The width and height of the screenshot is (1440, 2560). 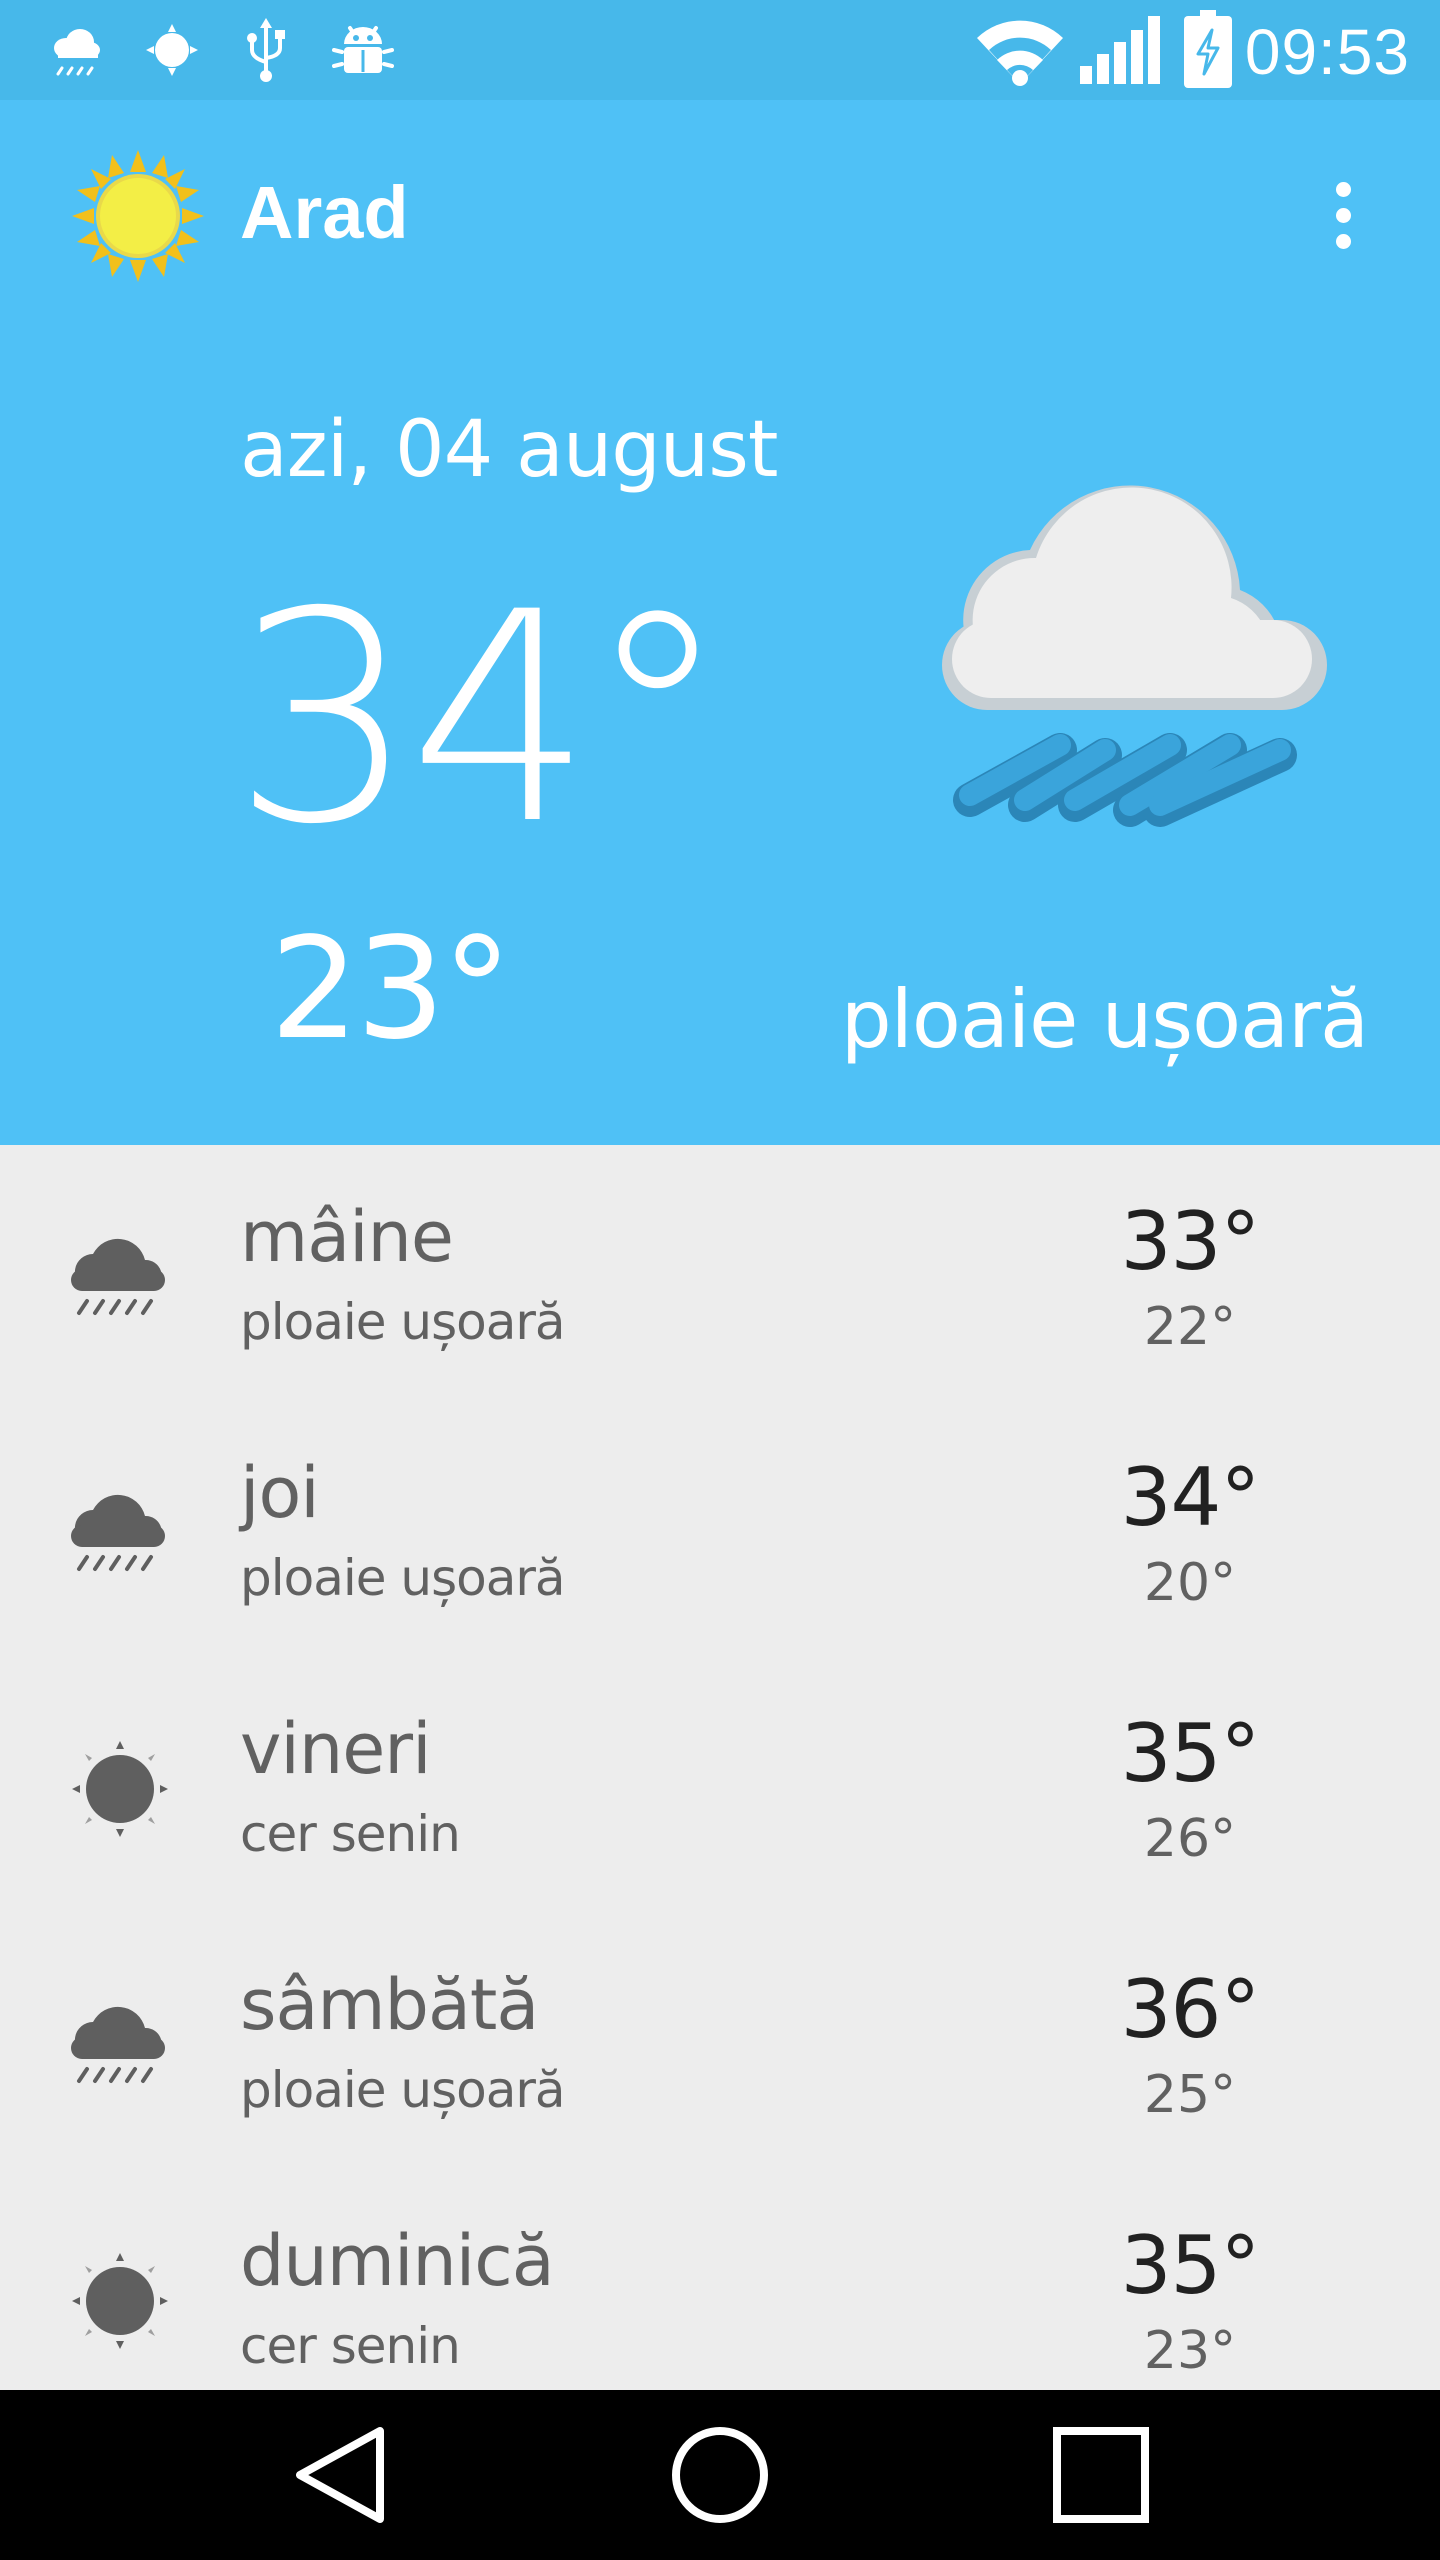 I want to click on signal-icon, so click(x=1122, y=52).